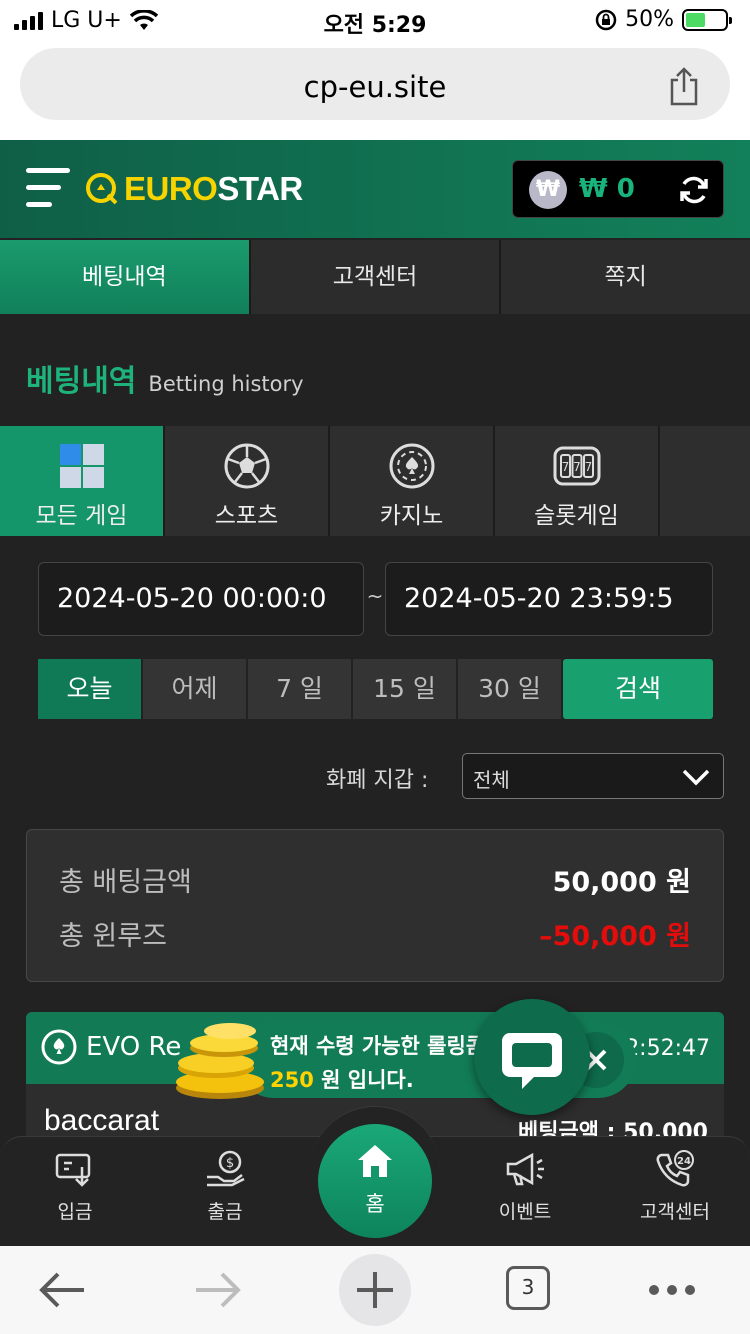 The height and width of the screenshot is (1334, 750). I want to click on page-subtitle: Betting history, so click(226, 384).